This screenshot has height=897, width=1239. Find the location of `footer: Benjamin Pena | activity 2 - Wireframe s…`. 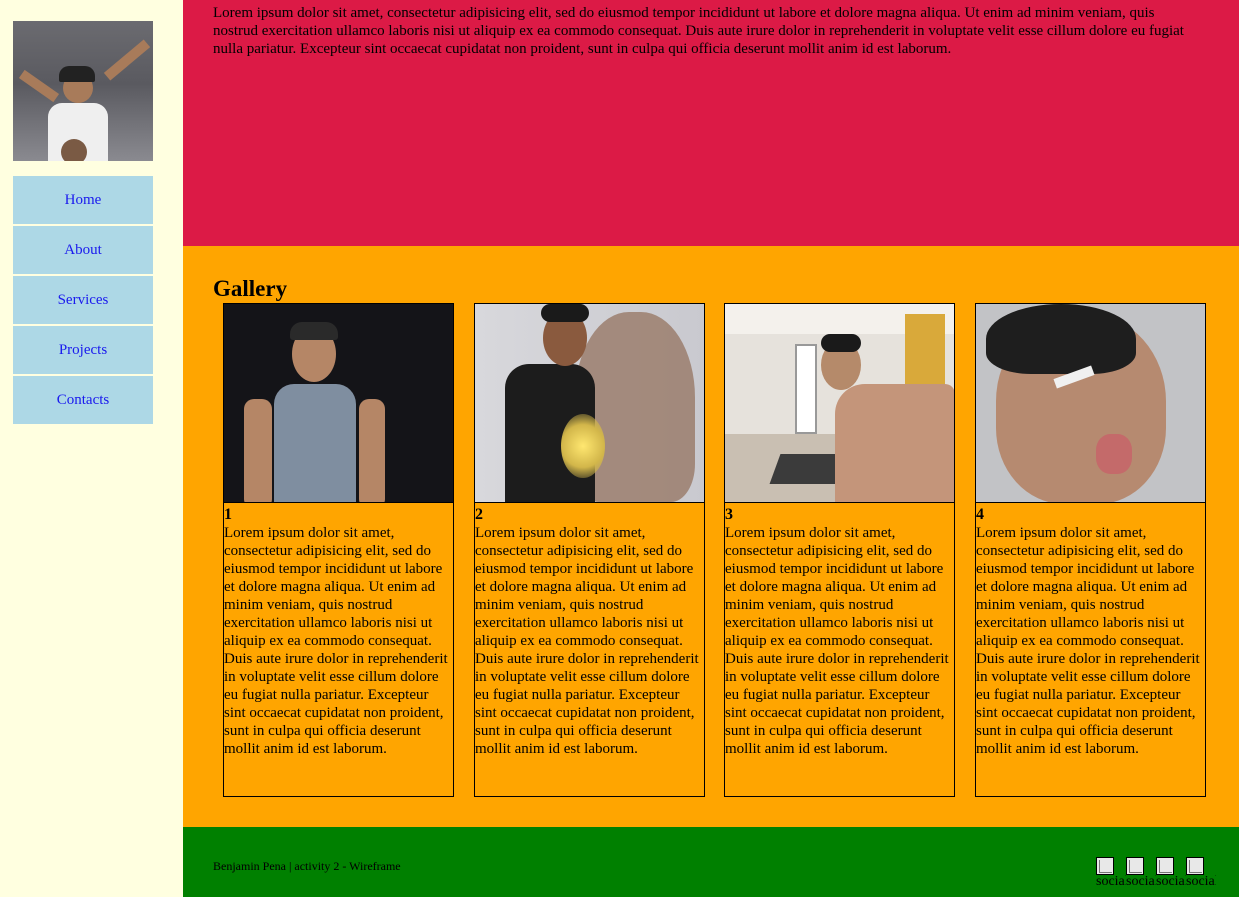

footer: Benjamin Pena | activity 2 - Wireframe s… is located at coordinates (711, 862).